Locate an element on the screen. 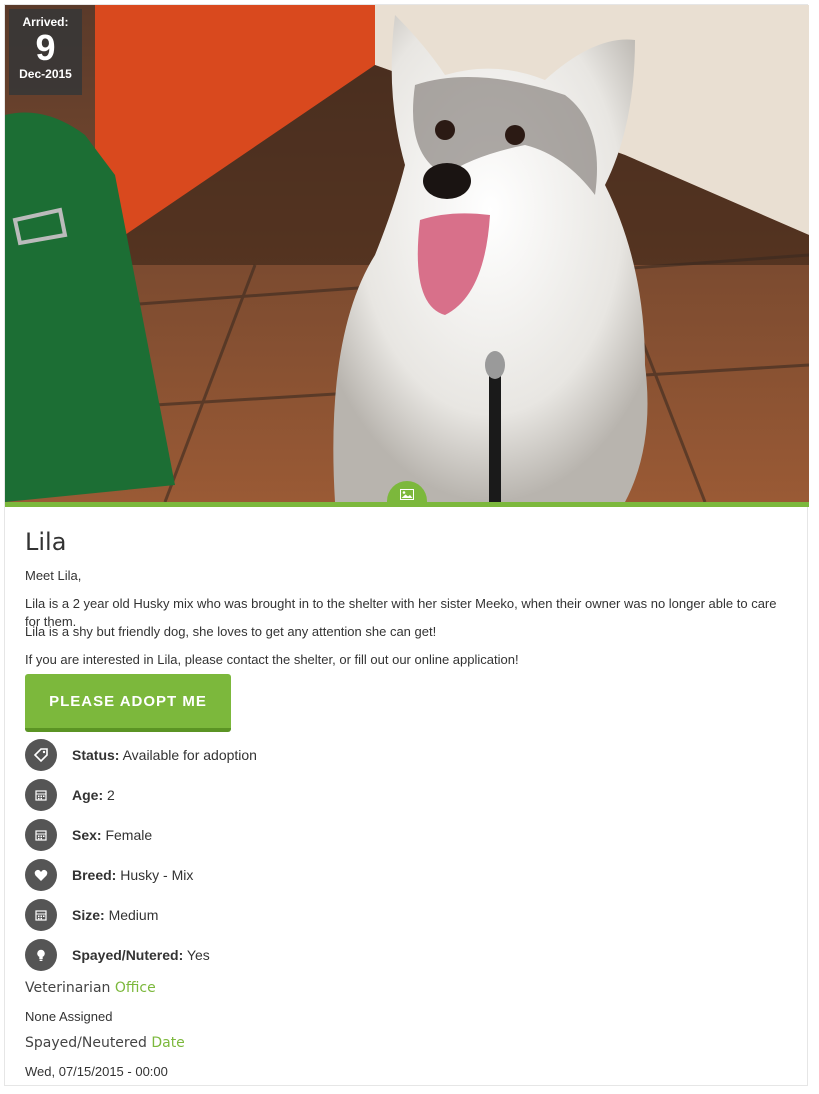 Image resolution: width=819 pixels, height=1094 pixels. vet-office-heading: Veterinarian Office is located at coordinates (90, 988).